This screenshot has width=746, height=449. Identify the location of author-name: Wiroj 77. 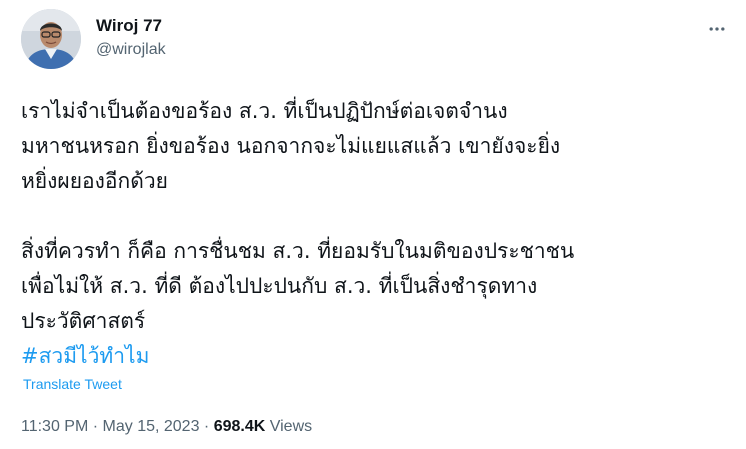
(129, 26).